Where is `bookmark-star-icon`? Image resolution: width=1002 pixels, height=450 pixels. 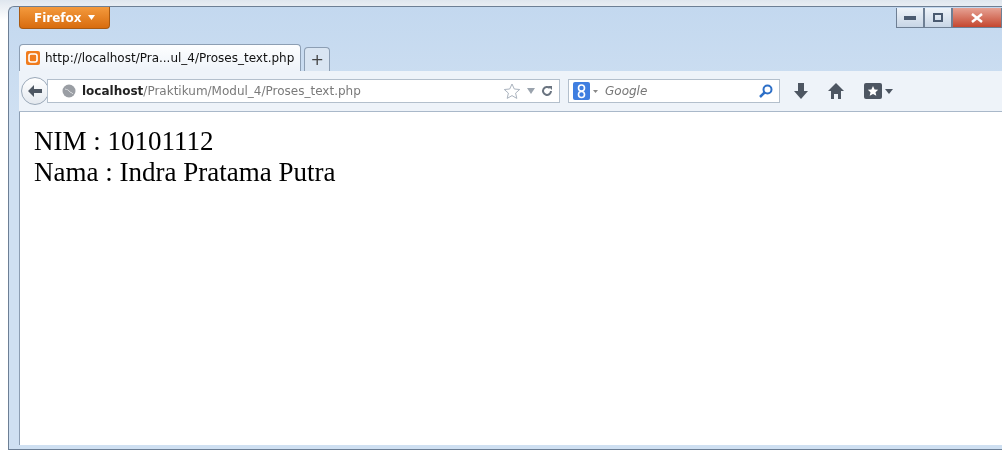
bookmark-star-icon is located at coordinates (873, 91).